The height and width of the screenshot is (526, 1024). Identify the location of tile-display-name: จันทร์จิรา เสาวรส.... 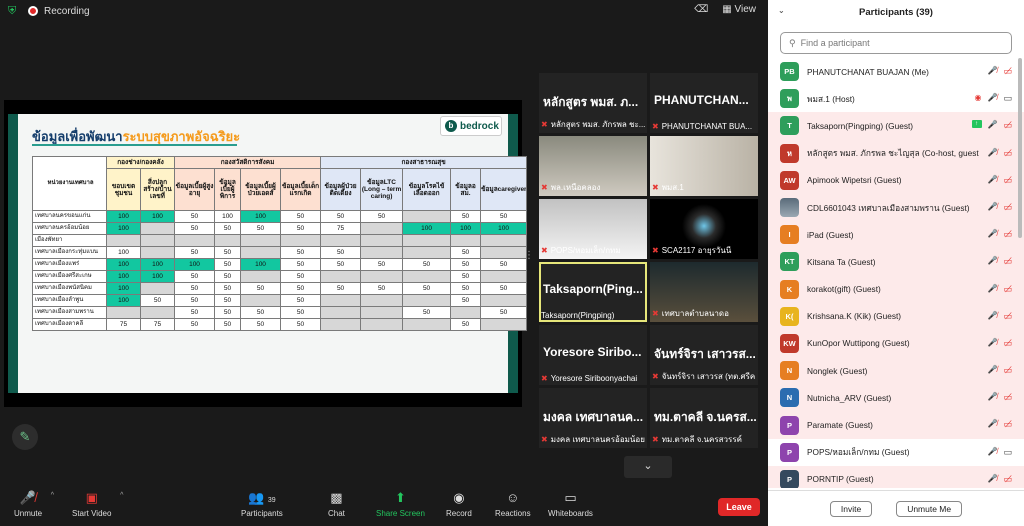
(705, 354).